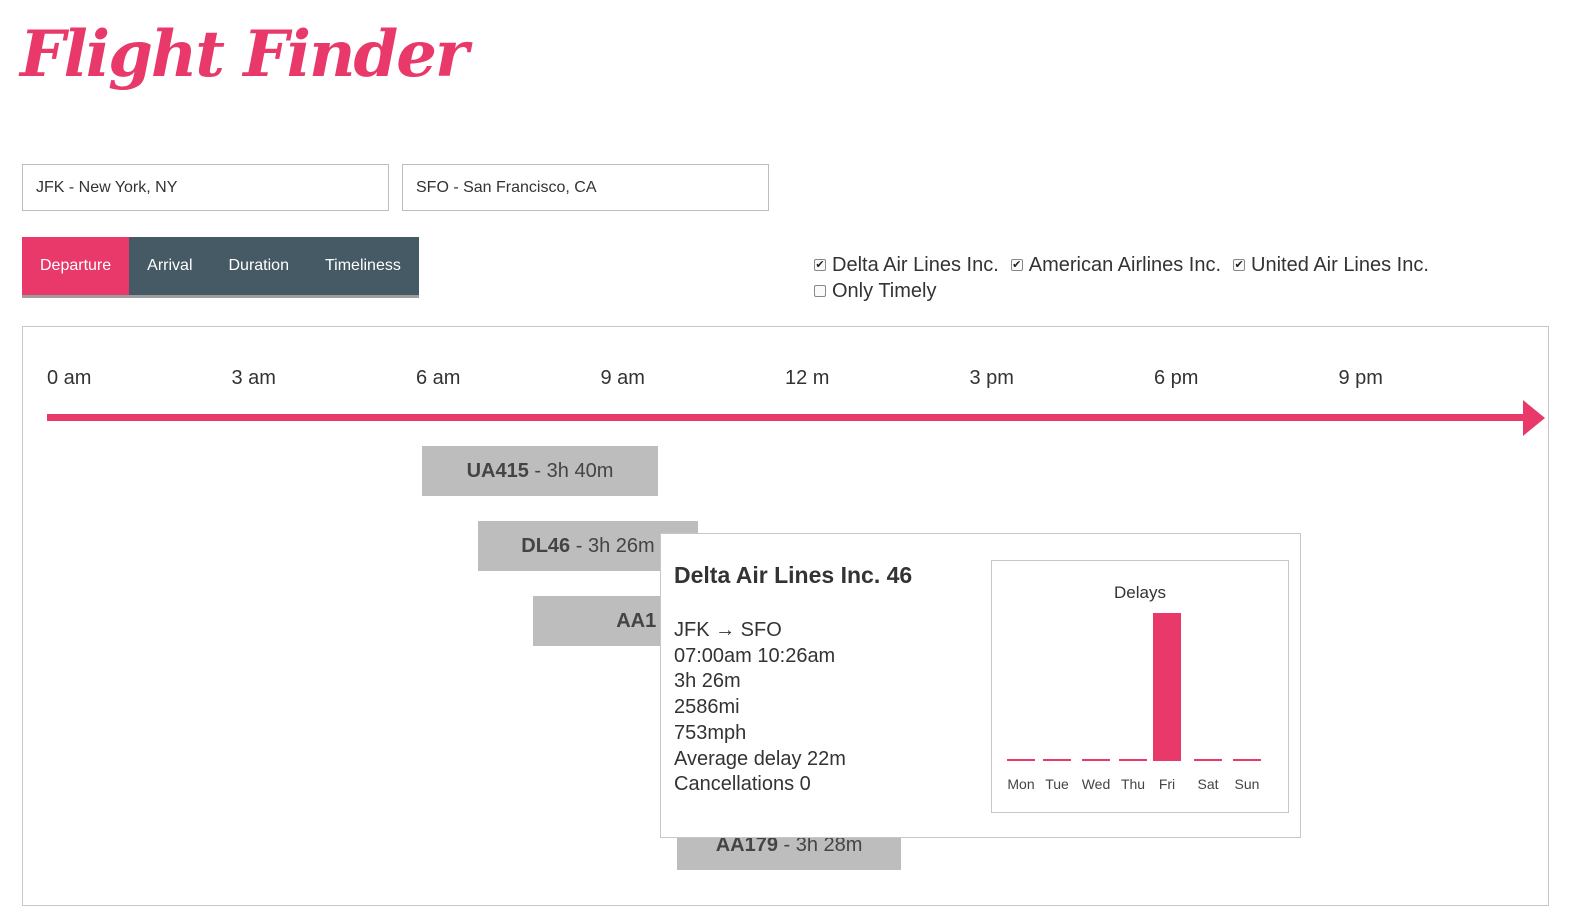  What do you see at coordinates (1016, 265) in the screenshot?
I see `american-checkbox: ✔` at bounding box center [1016, 265].